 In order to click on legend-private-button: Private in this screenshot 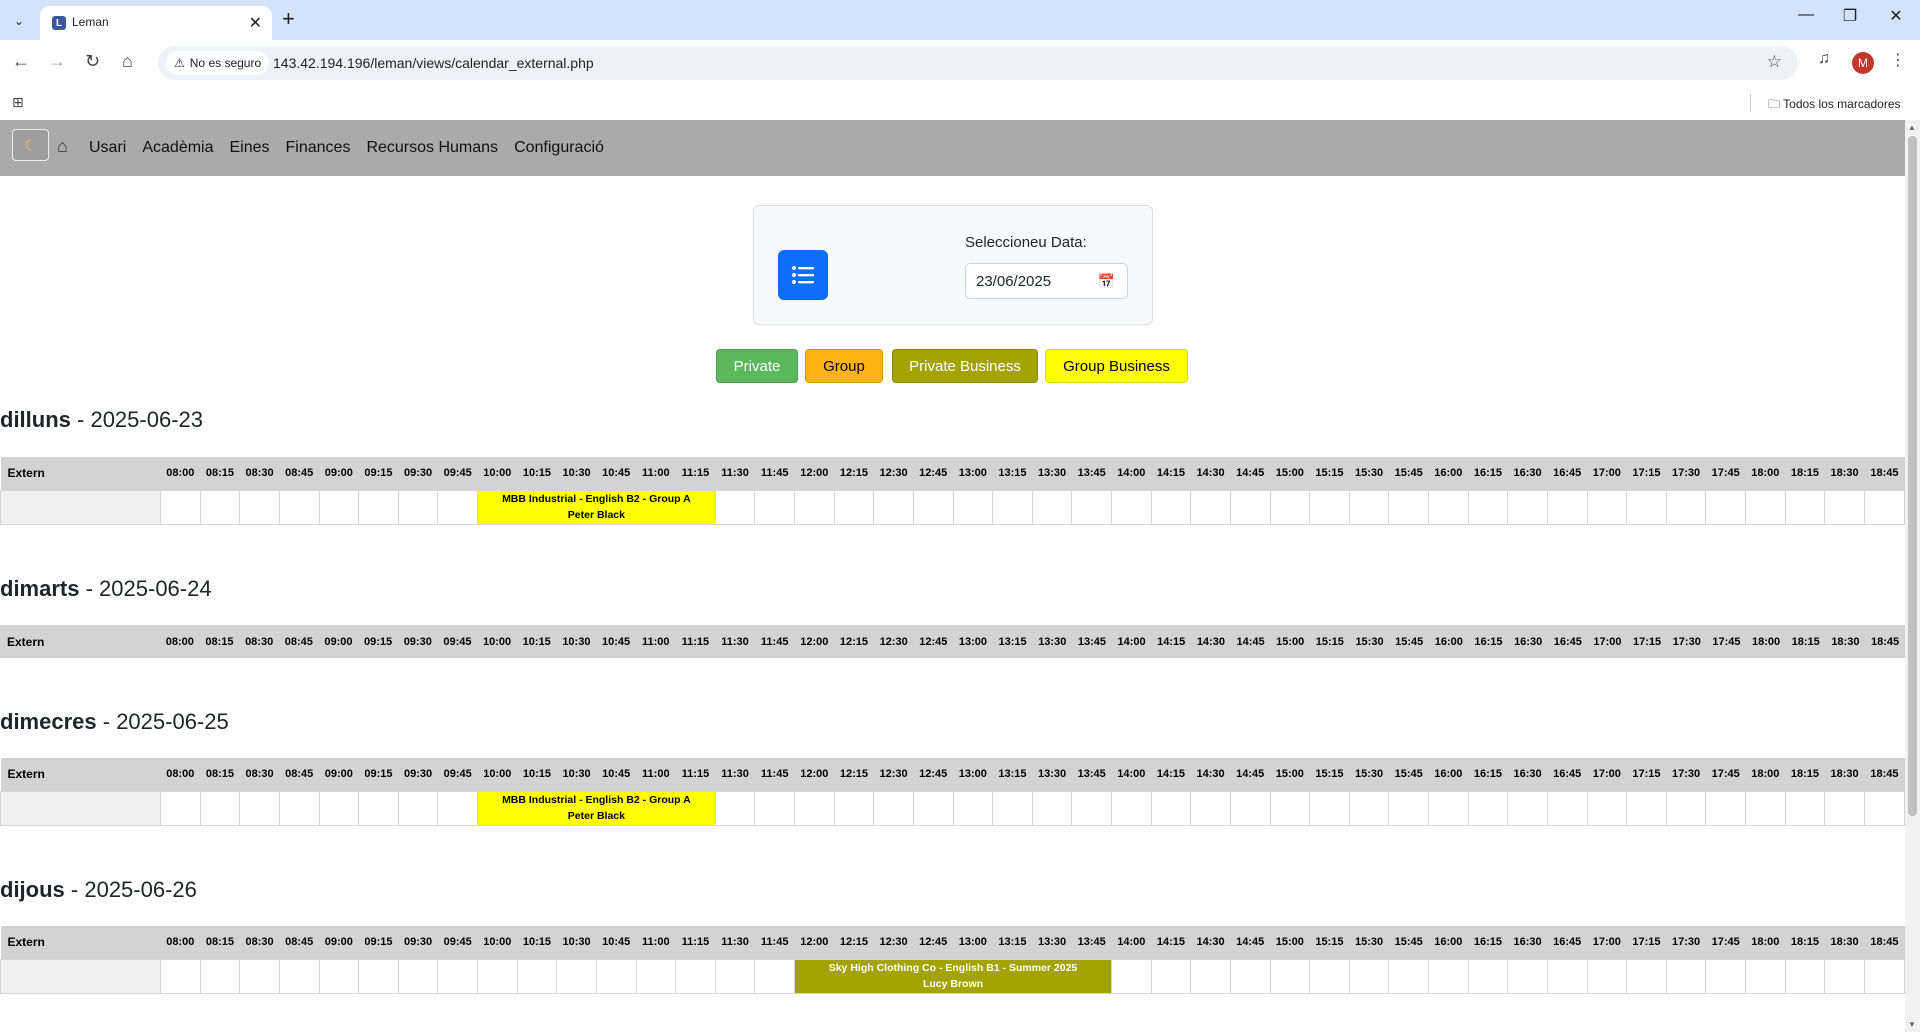, I will do `click(757, 366)`.